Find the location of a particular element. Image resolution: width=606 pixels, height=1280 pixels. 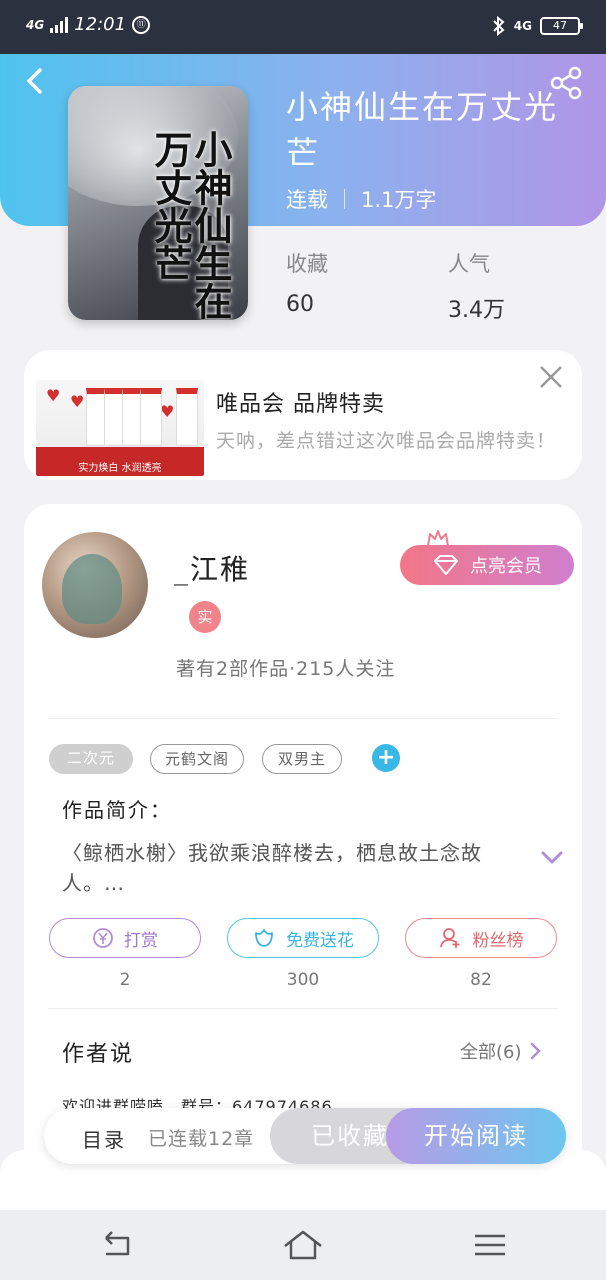

fans-count: 82 is located at coordinates (481, 980).